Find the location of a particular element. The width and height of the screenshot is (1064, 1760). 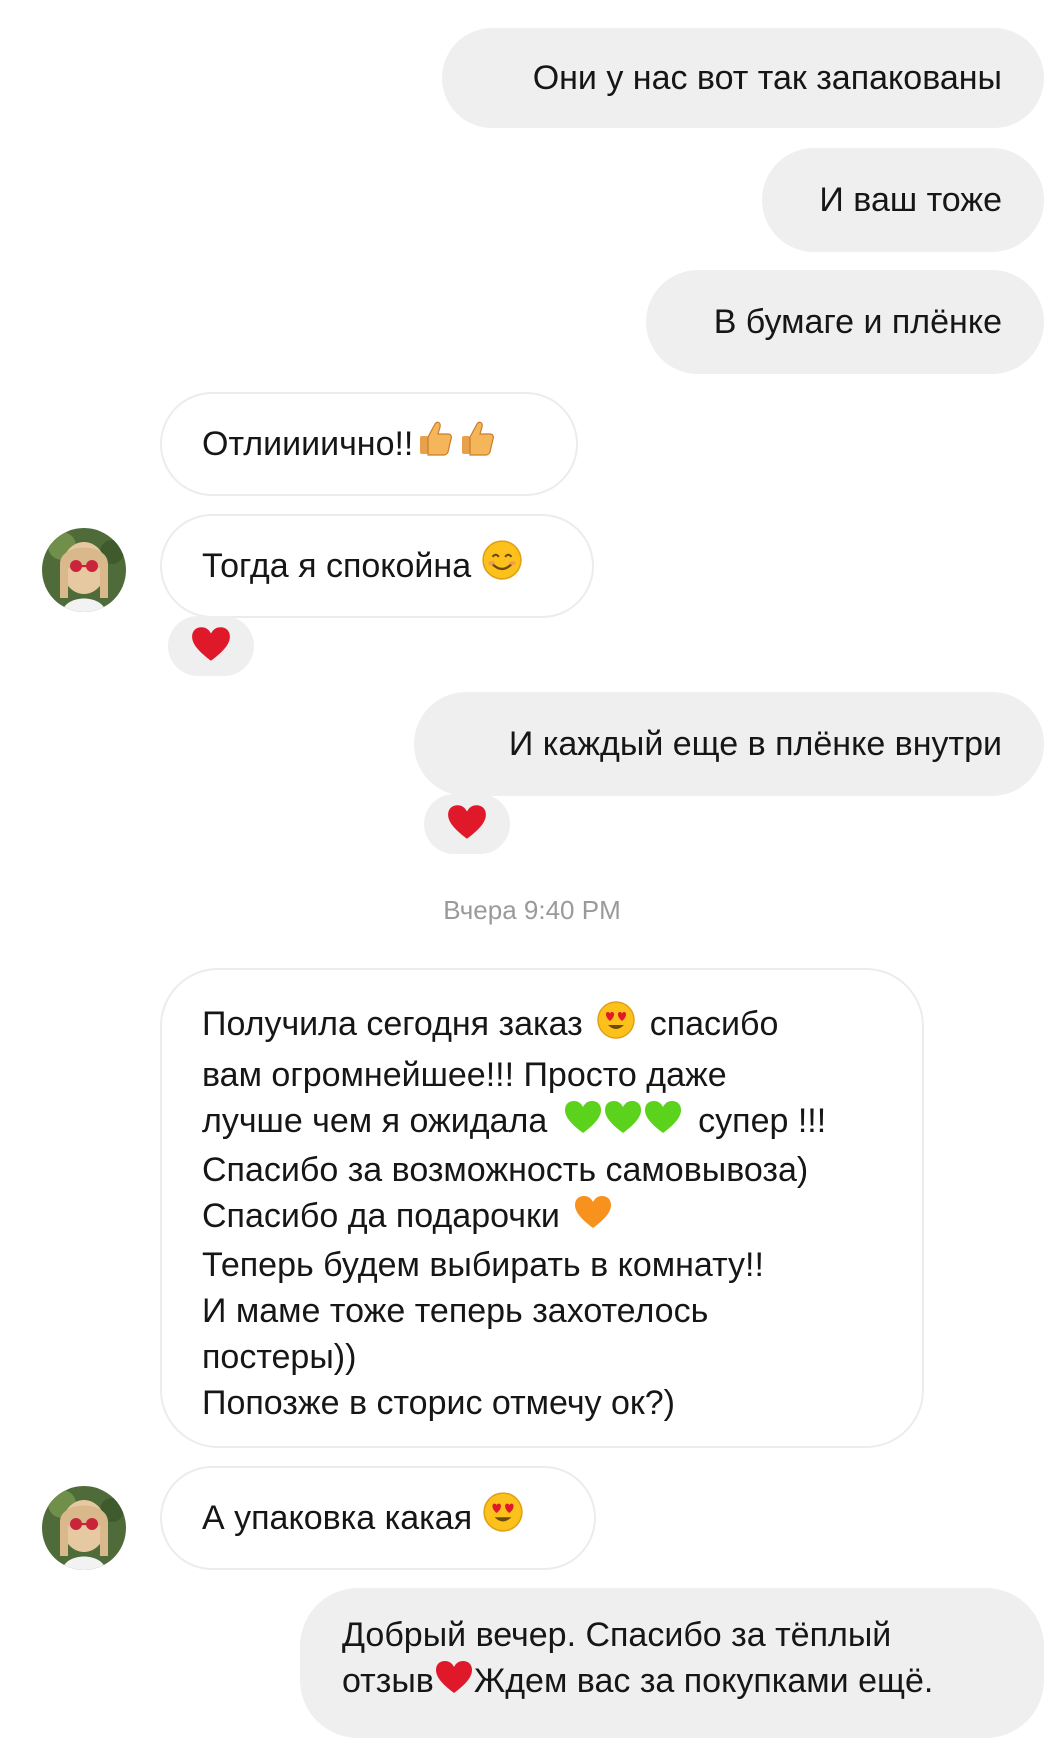

outgoing-message: Они у нас вот так запакованы is located at coordinates (743, 78).